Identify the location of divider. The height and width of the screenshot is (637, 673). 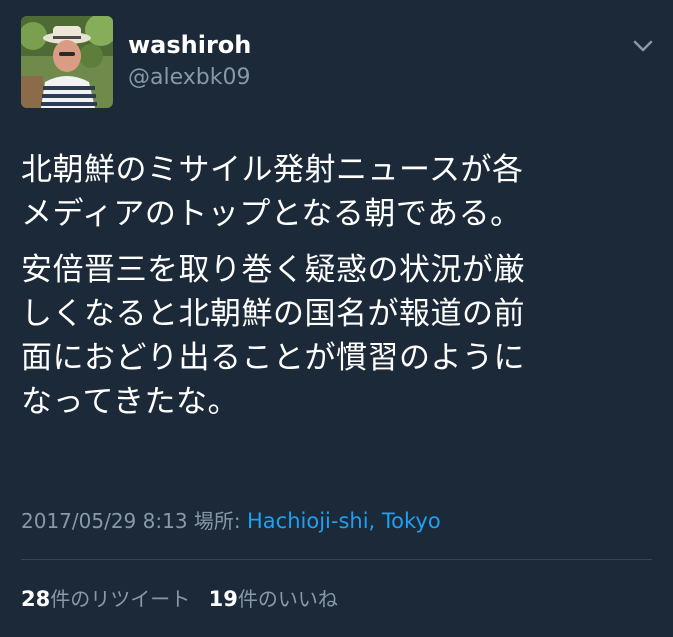
(336, 559).